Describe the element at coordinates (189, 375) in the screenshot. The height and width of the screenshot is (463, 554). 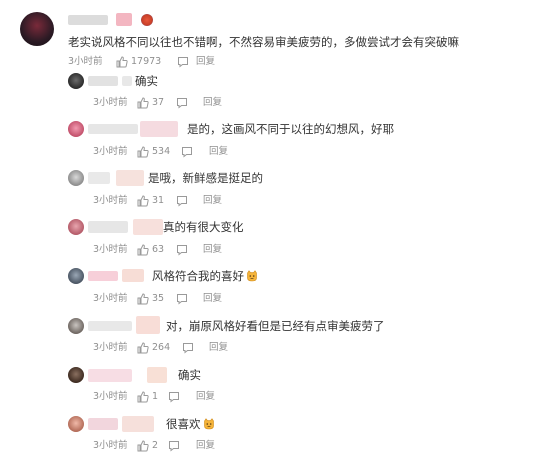
I see `reply-text: 确实` at that location.